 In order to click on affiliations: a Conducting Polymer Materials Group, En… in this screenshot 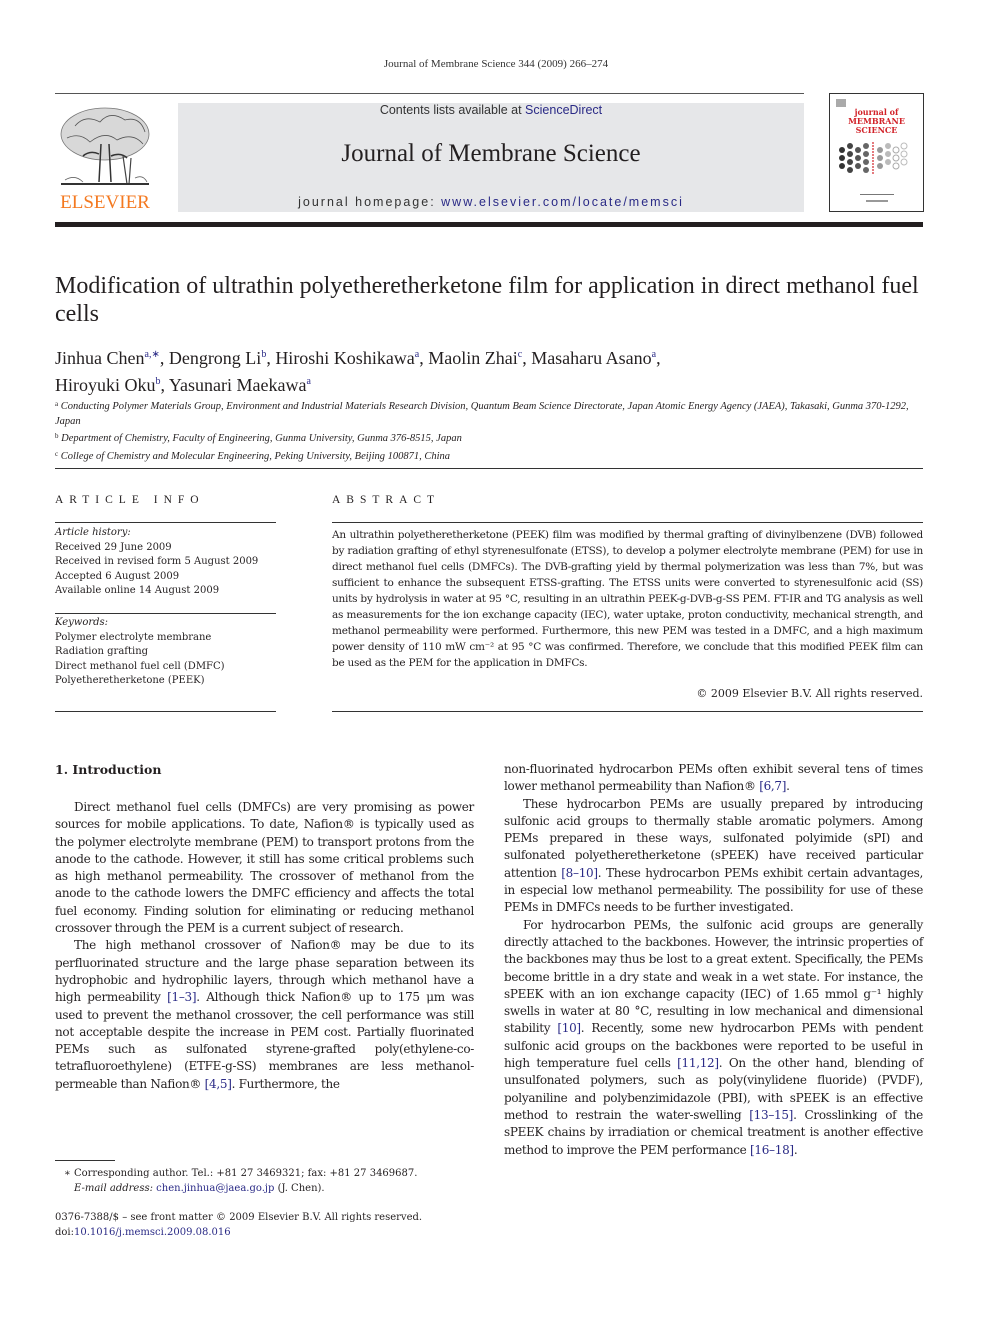, I will do `click(490, 430)`.